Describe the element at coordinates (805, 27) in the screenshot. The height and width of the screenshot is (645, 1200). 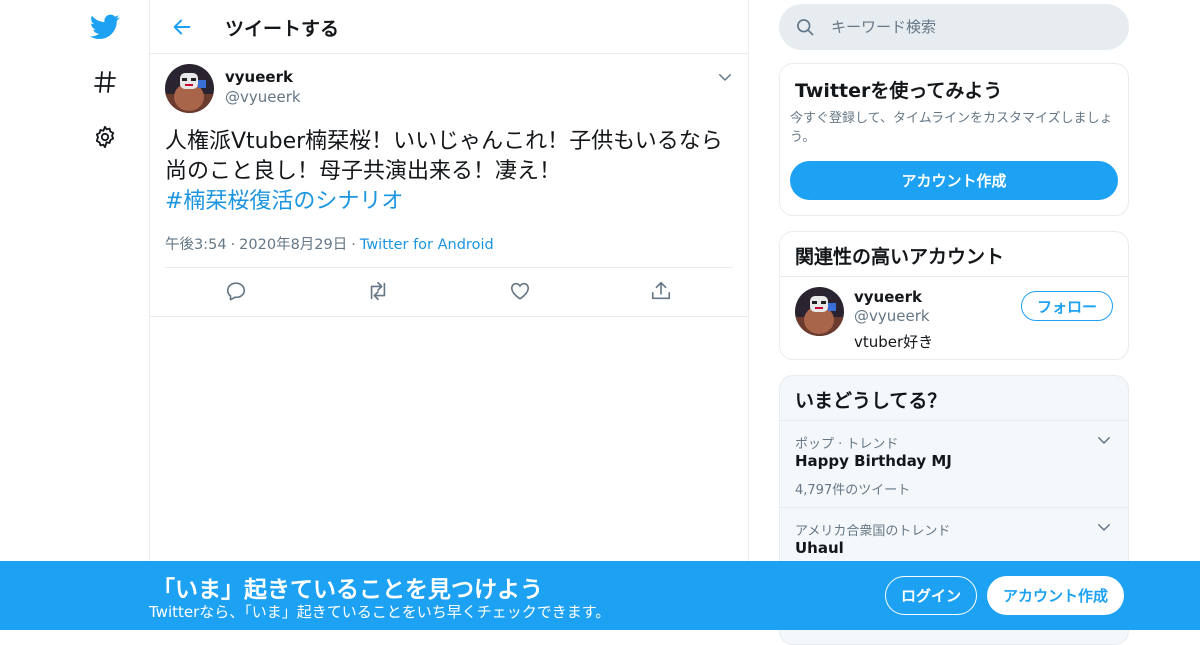
I see `search-icon` at that location.